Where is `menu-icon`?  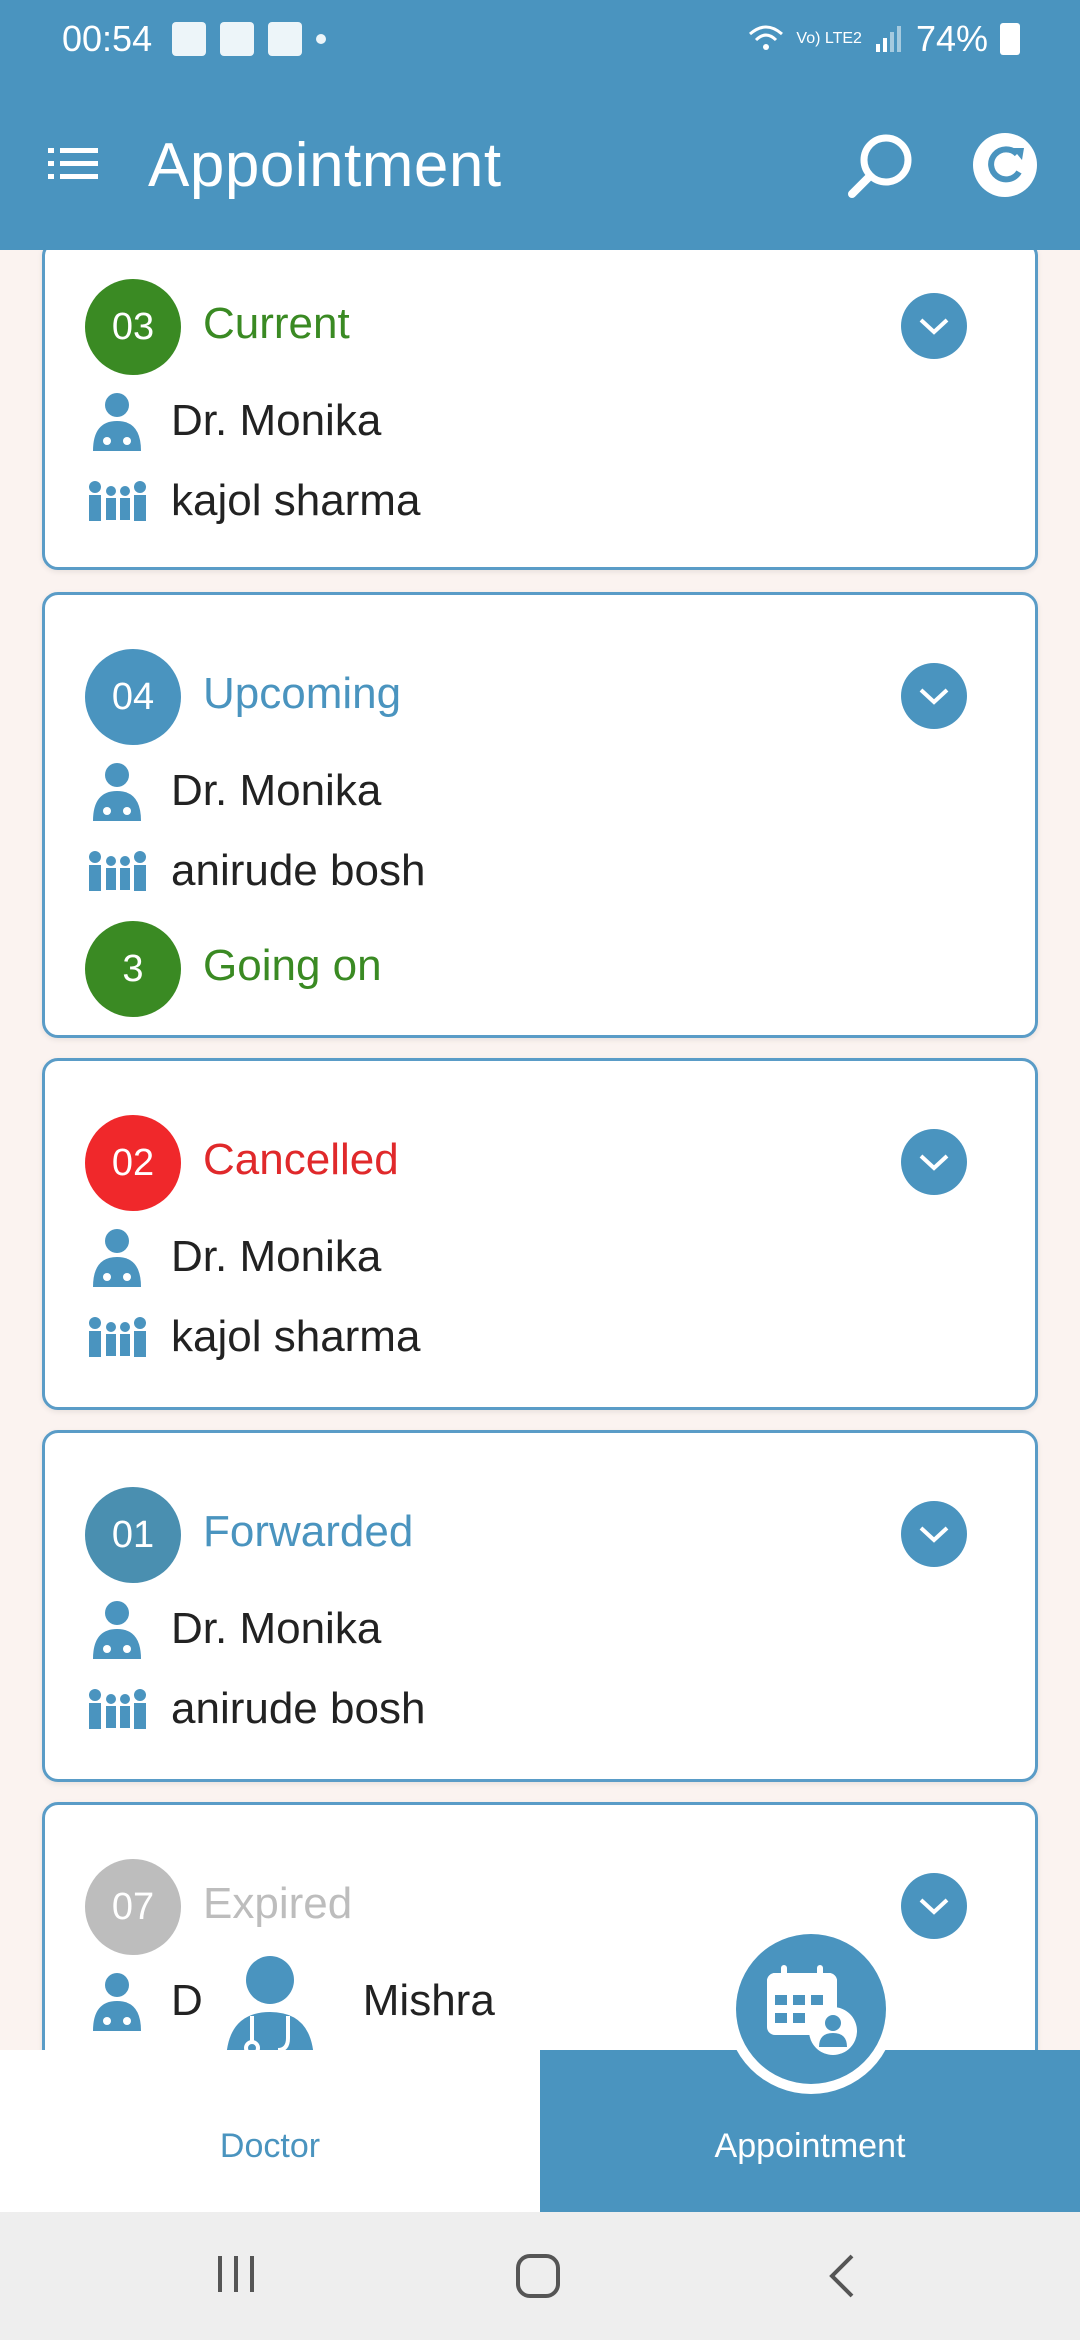
menu-icon is located at coordinates (73, 164).